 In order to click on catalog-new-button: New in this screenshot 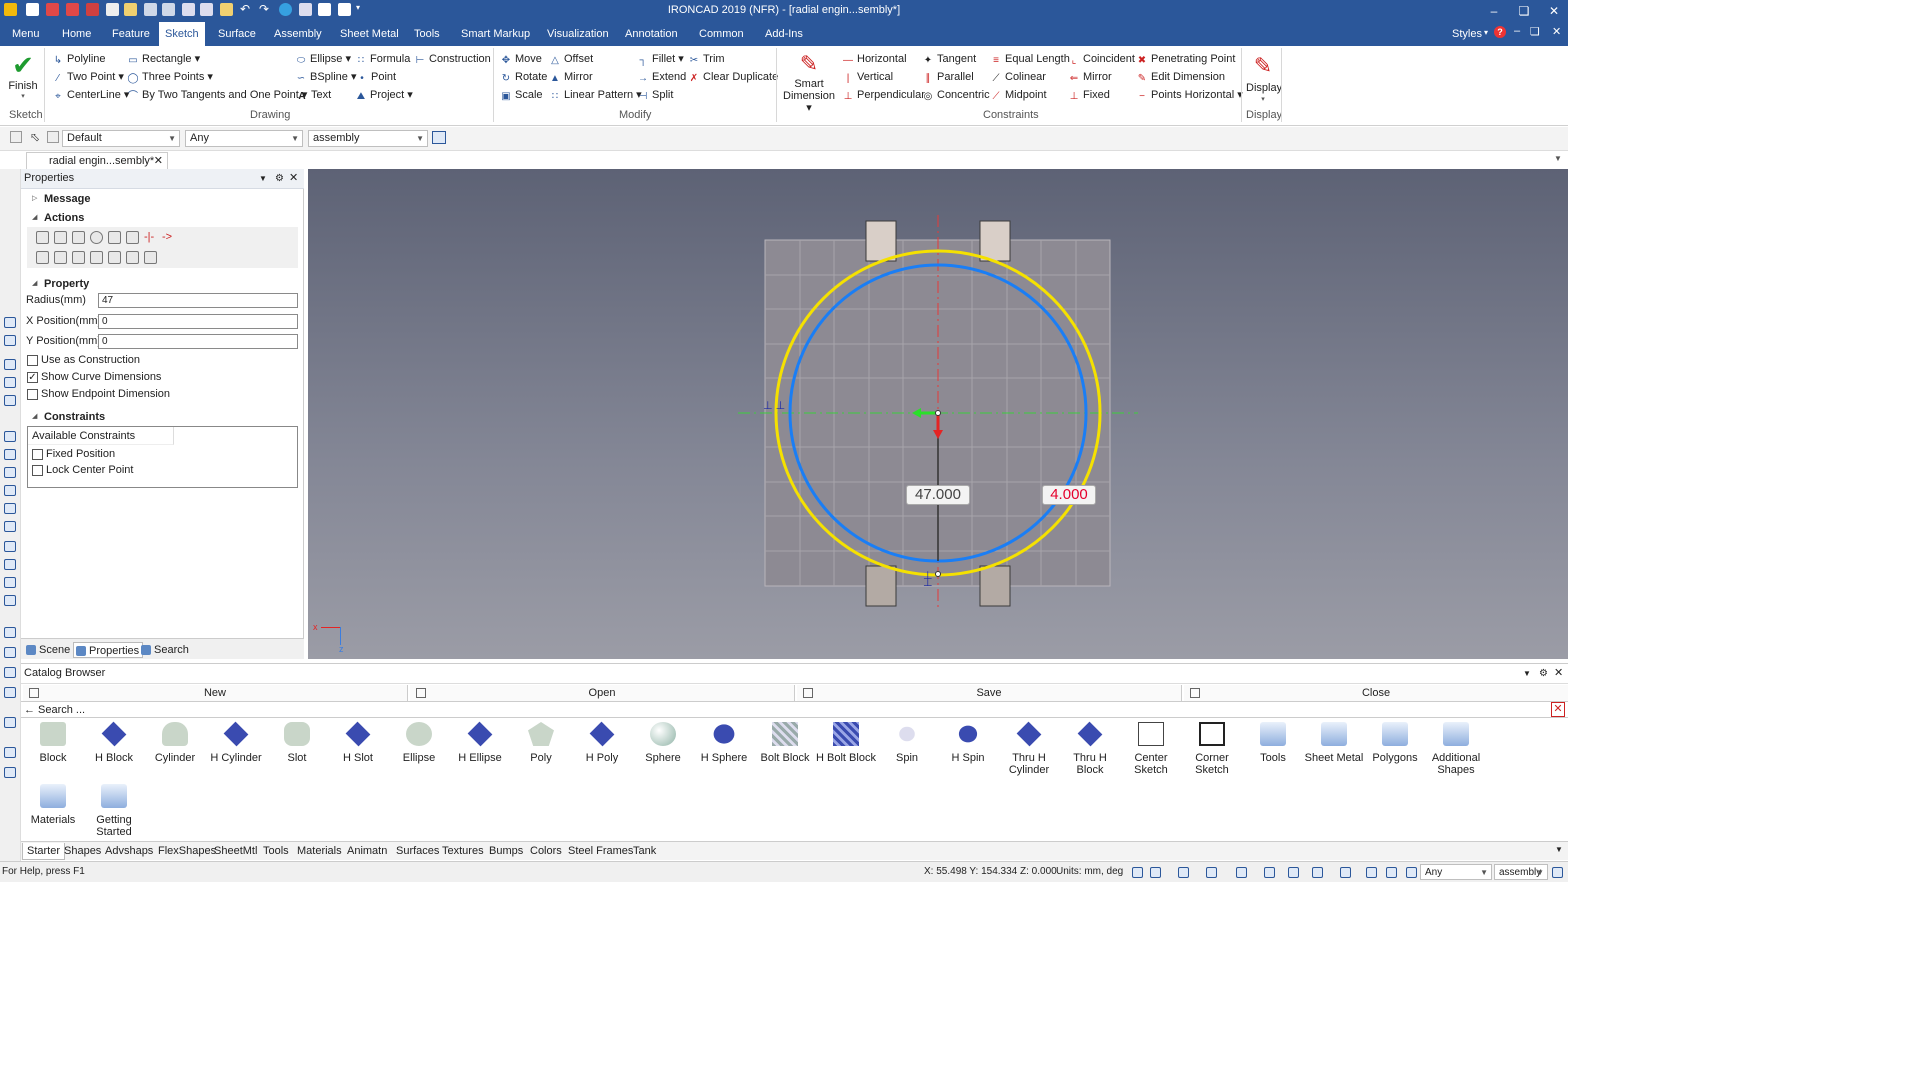, I will do `click(215, 693)`.